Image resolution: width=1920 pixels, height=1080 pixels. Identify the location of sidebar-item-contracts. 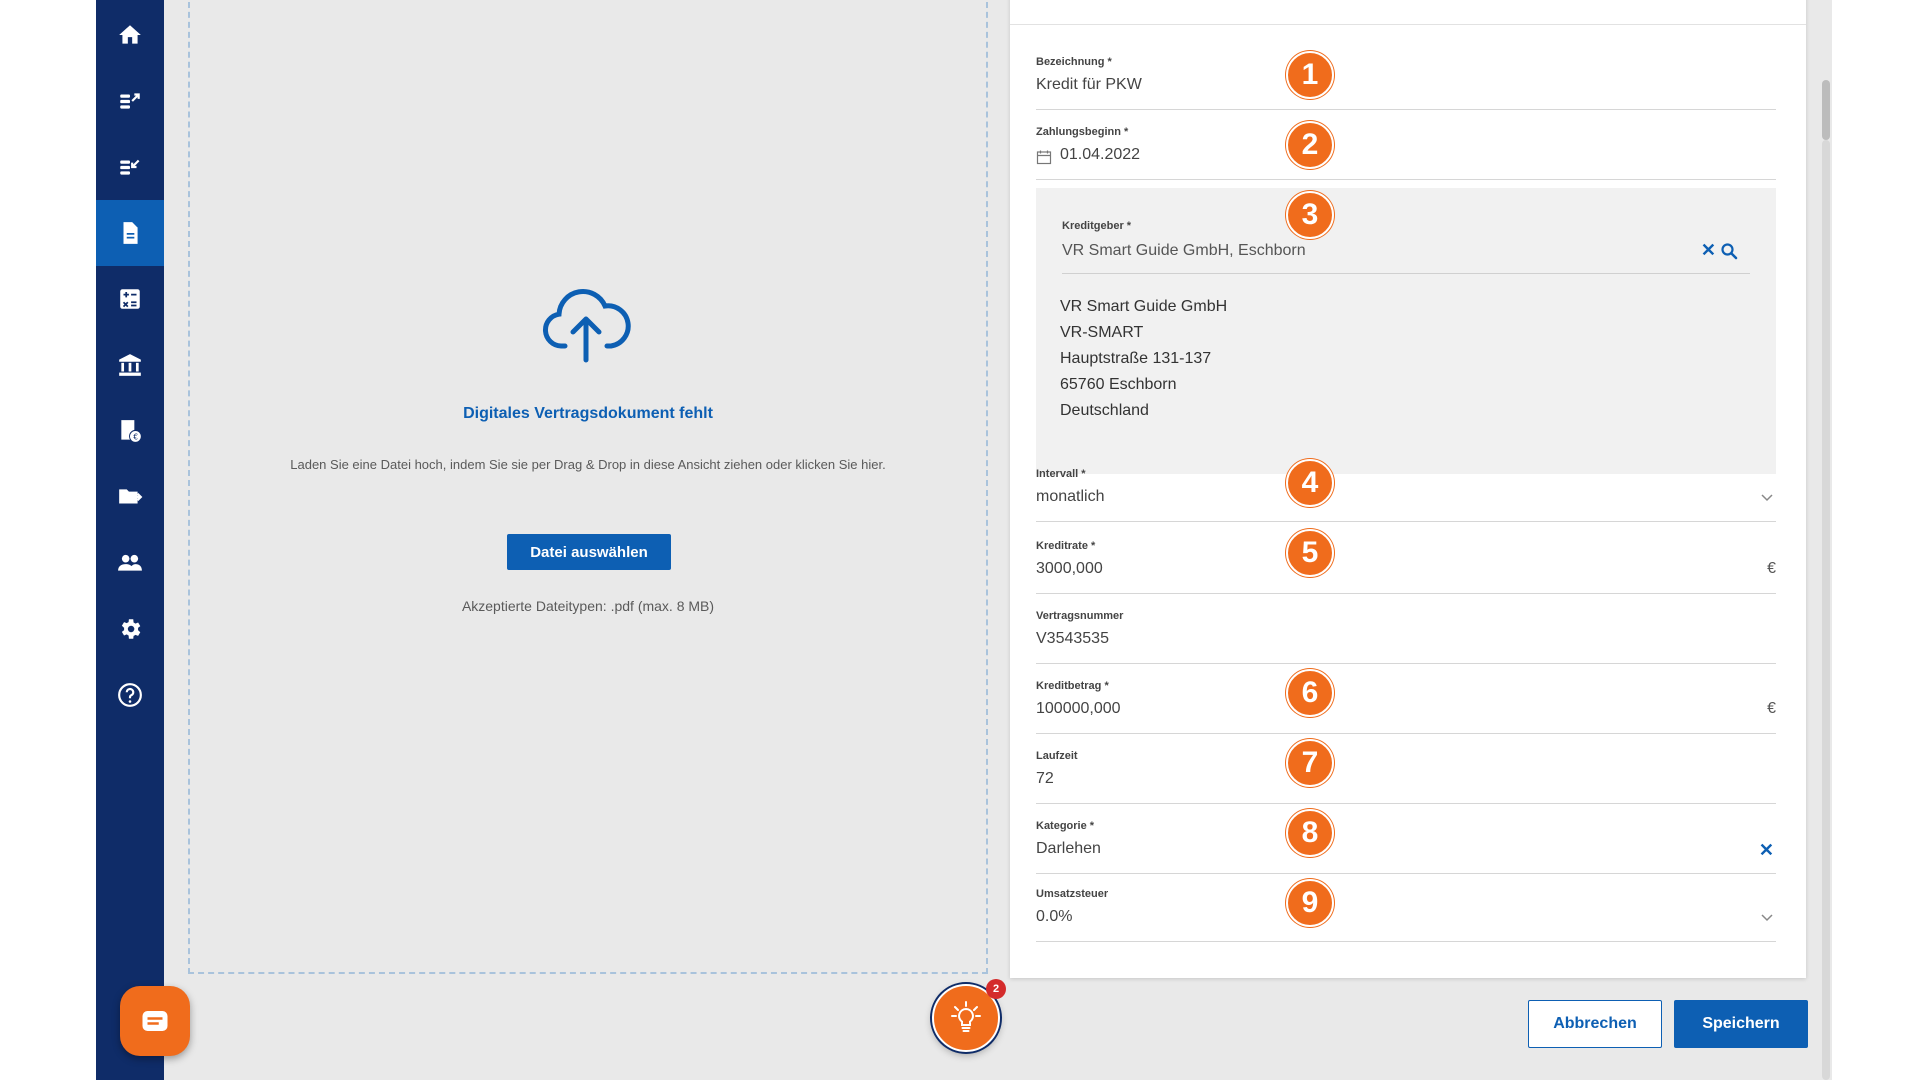
(130, 233).